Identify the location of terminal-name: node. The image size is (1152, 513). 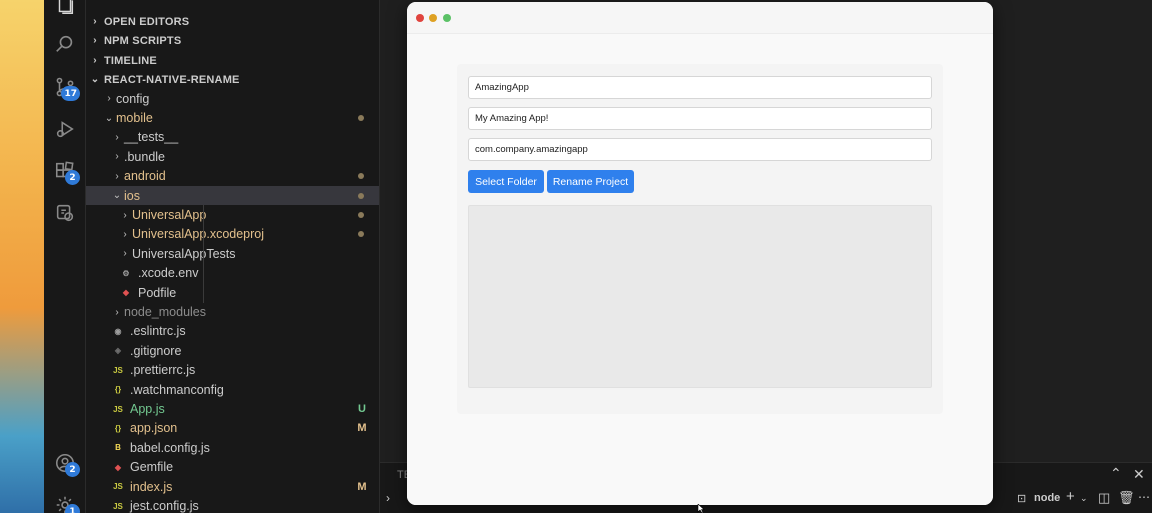
(1047, 498).